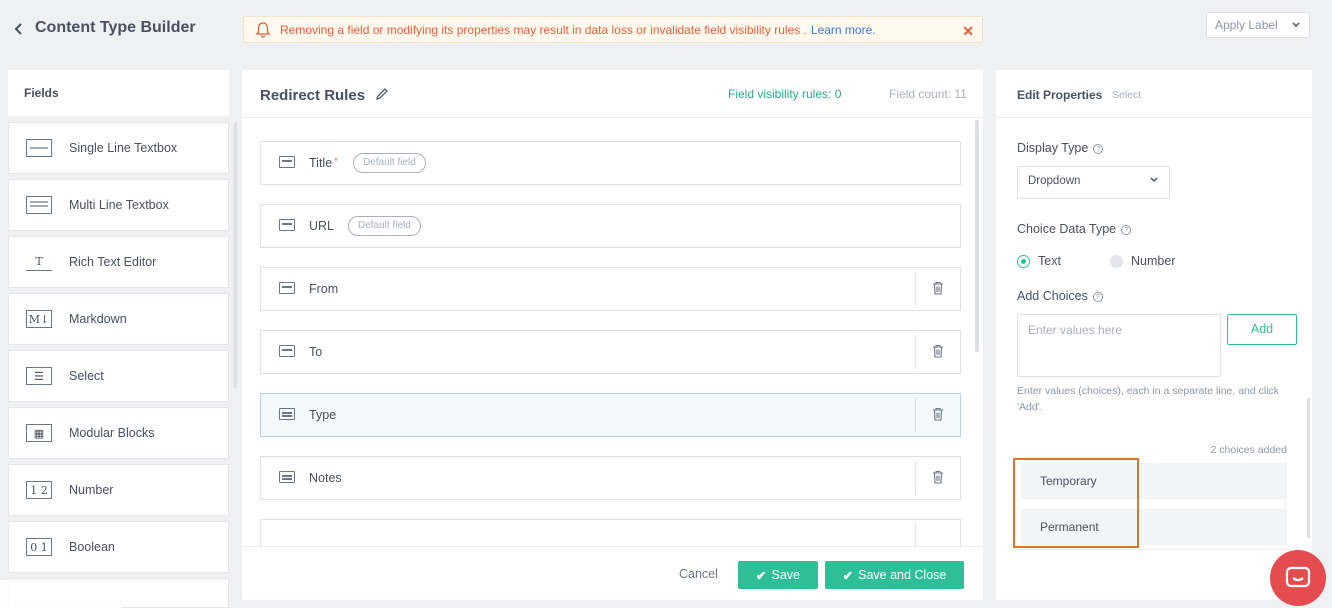 The width and height of the screenshot is (1332, 608). What do you see at coordinates (1246, 25) in the screenshot?
I see `apply-label-text: Apply Label` at bounding box center [1246, 25].